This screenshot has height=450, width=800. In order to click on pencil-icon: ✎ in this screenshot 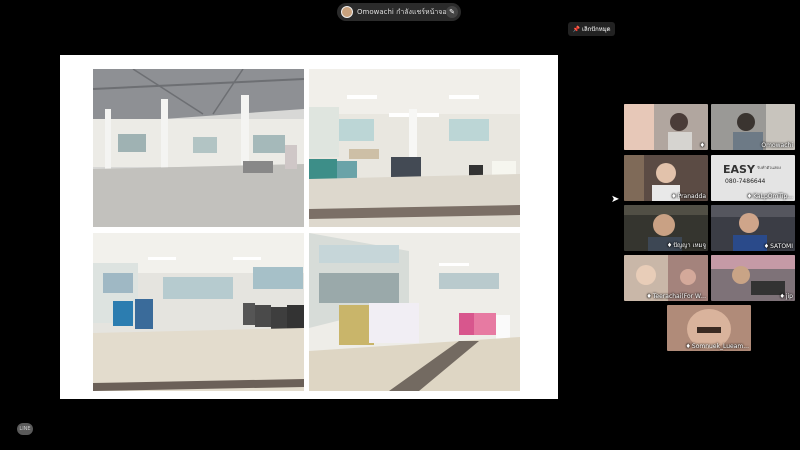, I will do `click(452, 12)`.